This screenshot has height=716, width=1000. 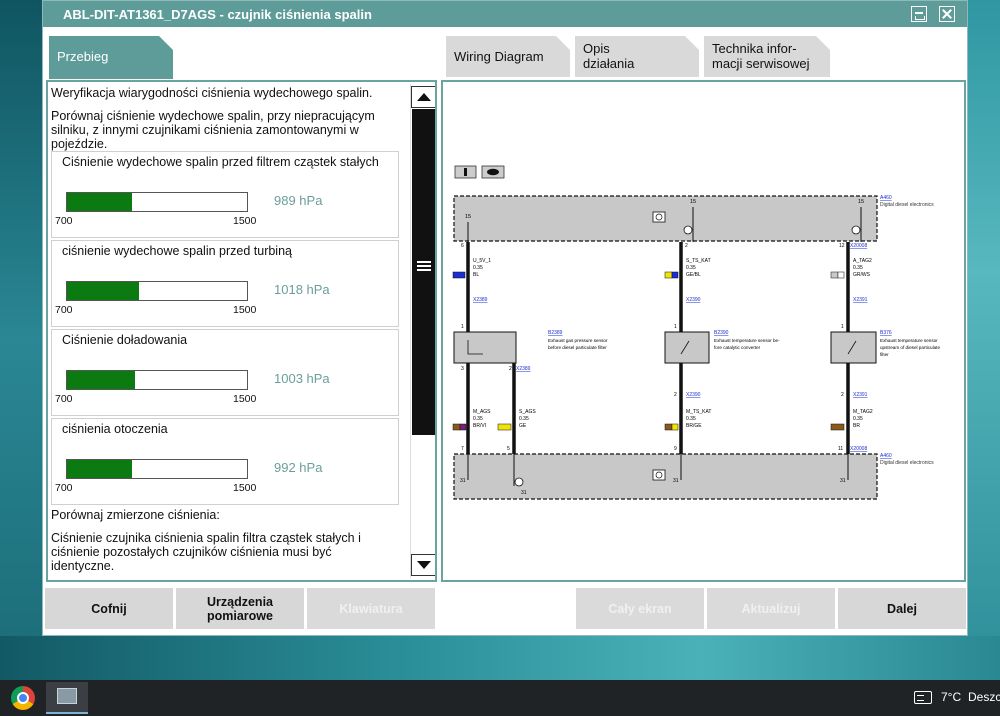 What do you see at coordinates (298, 467) in the screenshot?
I see `gauge-value: 992 hPa` at bounding box center [298, 467].